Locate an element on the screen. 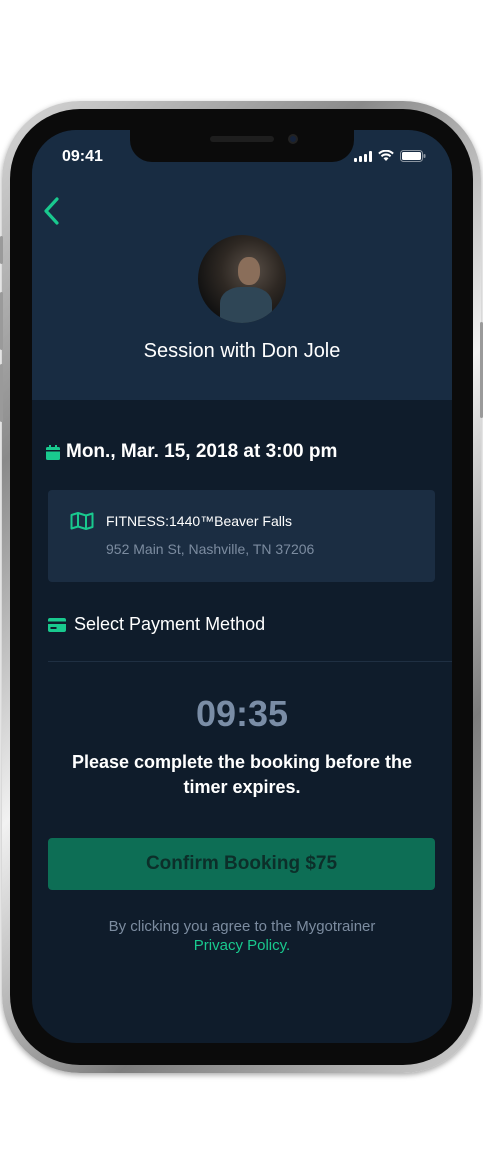  agreement-text: By clicking you agree to the Mygotrainer is located at coordinates (242, 926).